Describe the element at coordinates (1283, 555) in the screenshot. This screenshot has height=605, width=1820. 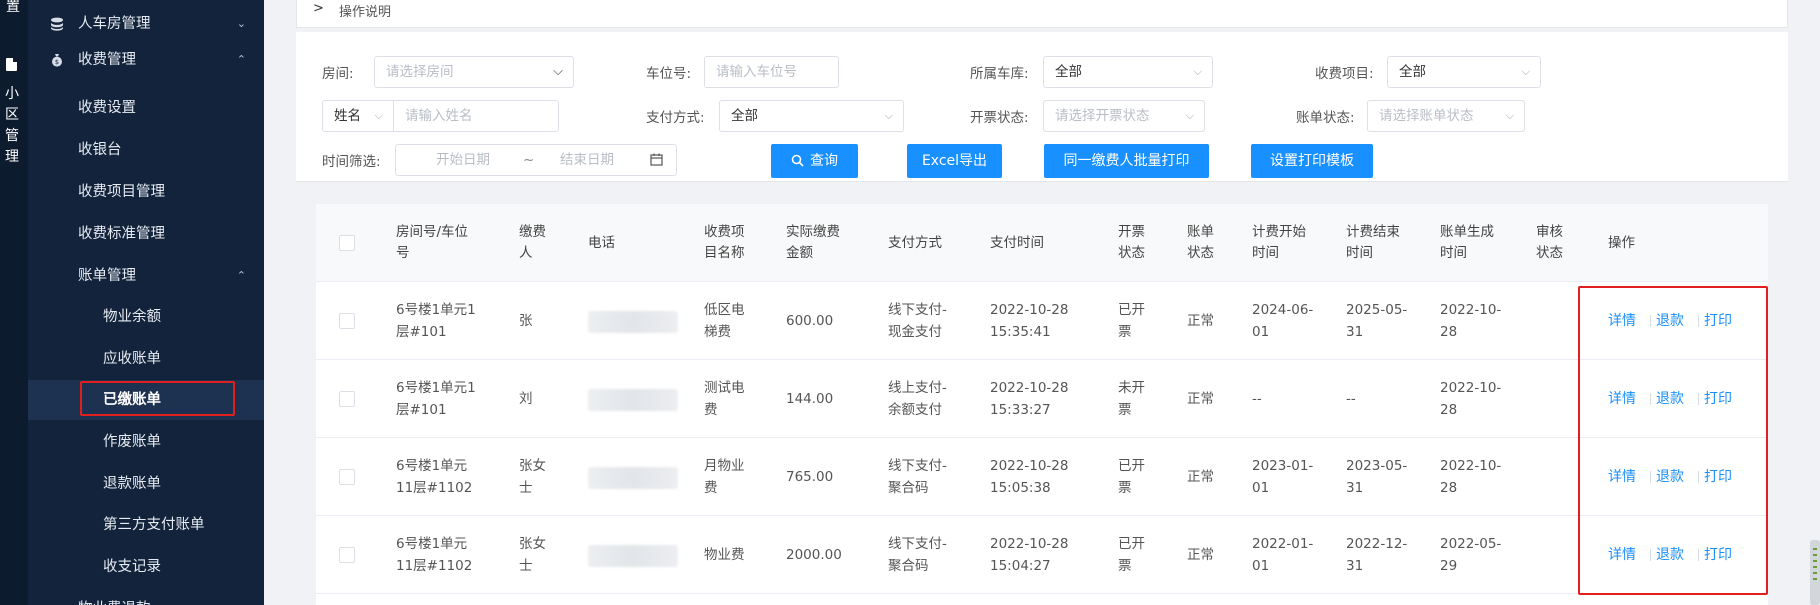
I see `cell-start: 2022-01- 01` at that location.